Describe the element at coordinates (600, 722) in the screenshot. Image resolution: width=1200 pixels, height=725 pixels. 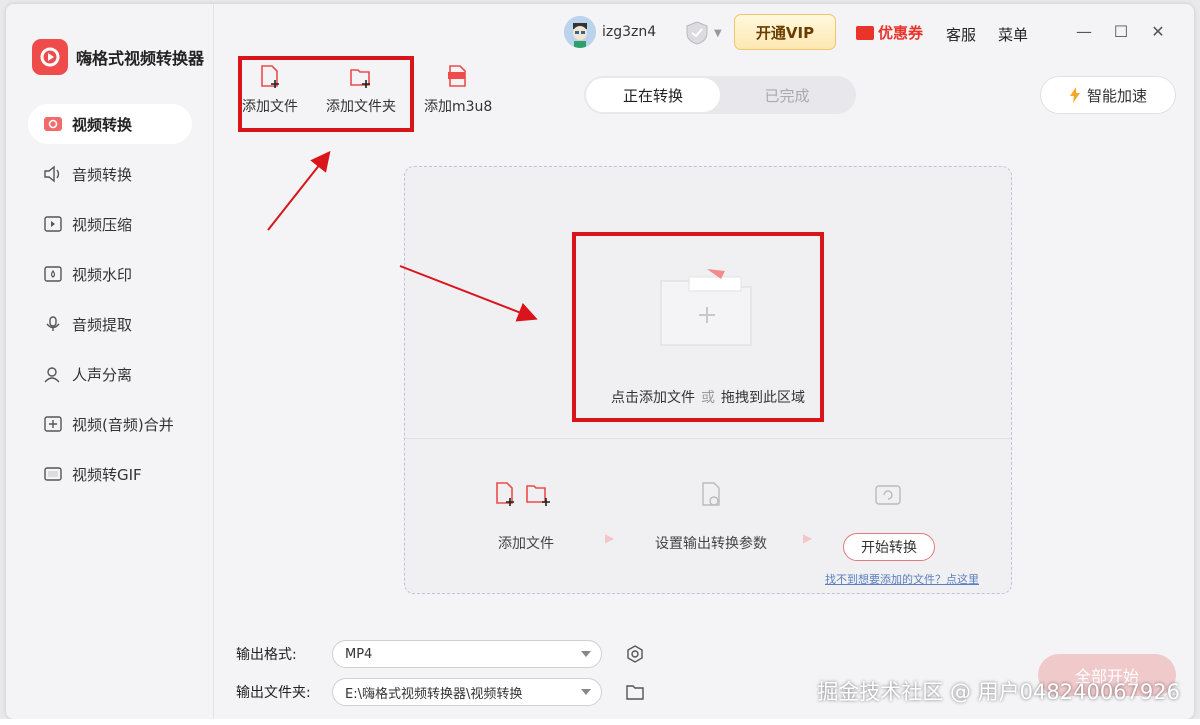
I see `bottom-strip` at that location.